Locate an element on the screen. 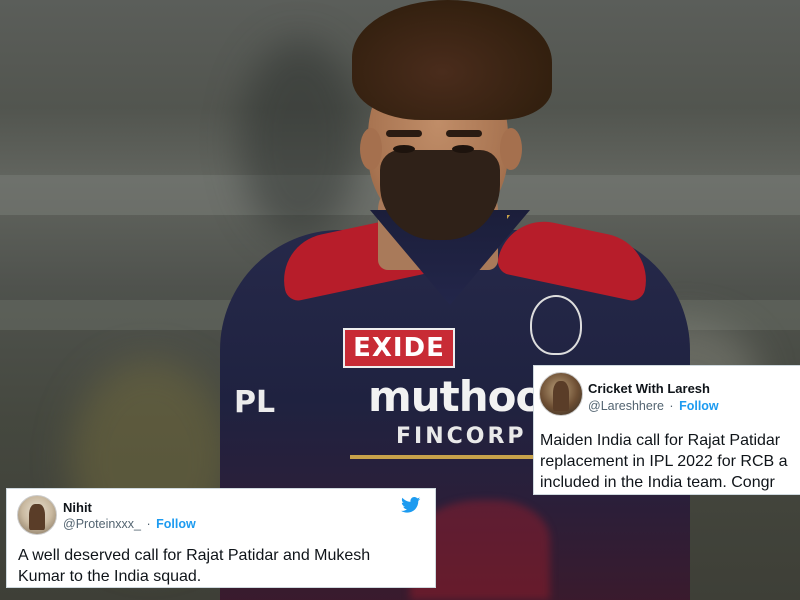 This screenshot has height=600, width=800. league-logo: PL is located at coordinates (255, 402).